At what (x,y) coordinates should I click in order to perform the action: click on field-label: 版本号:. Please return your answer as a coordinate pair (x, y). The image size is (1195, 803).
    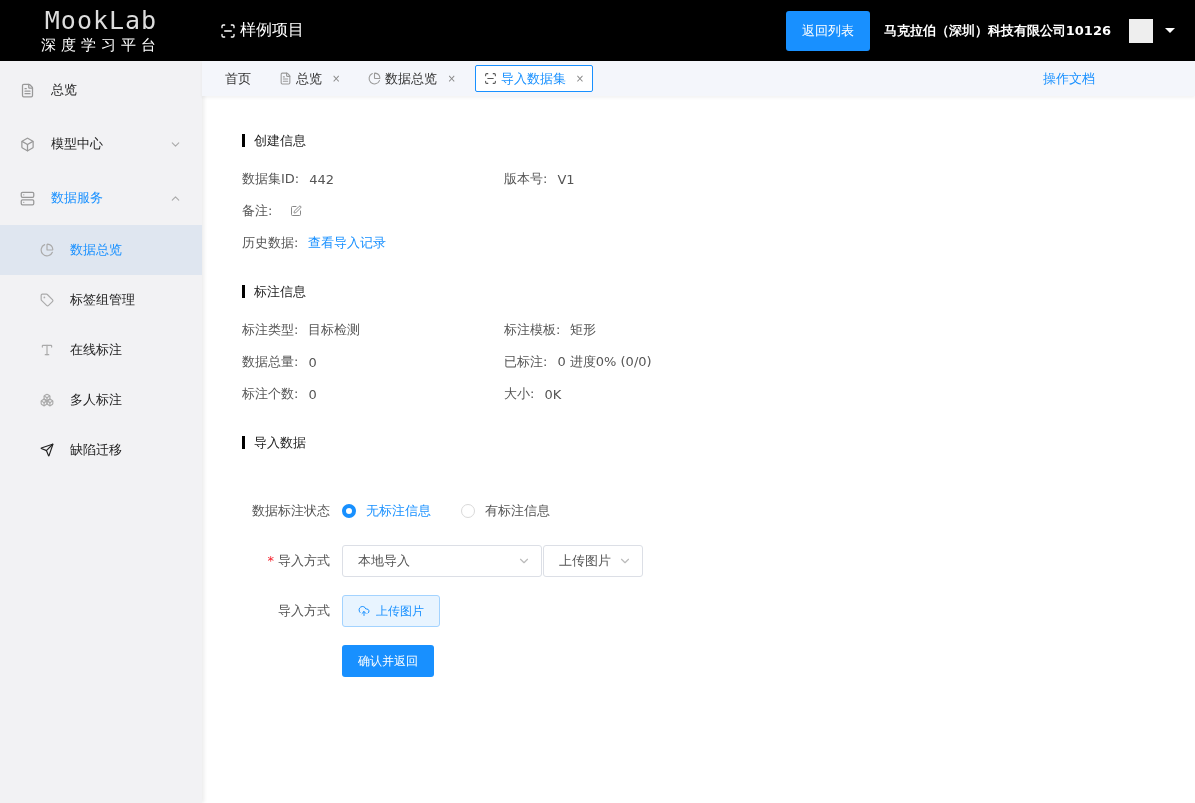
    Looking at the image, I should click on (526, 179).